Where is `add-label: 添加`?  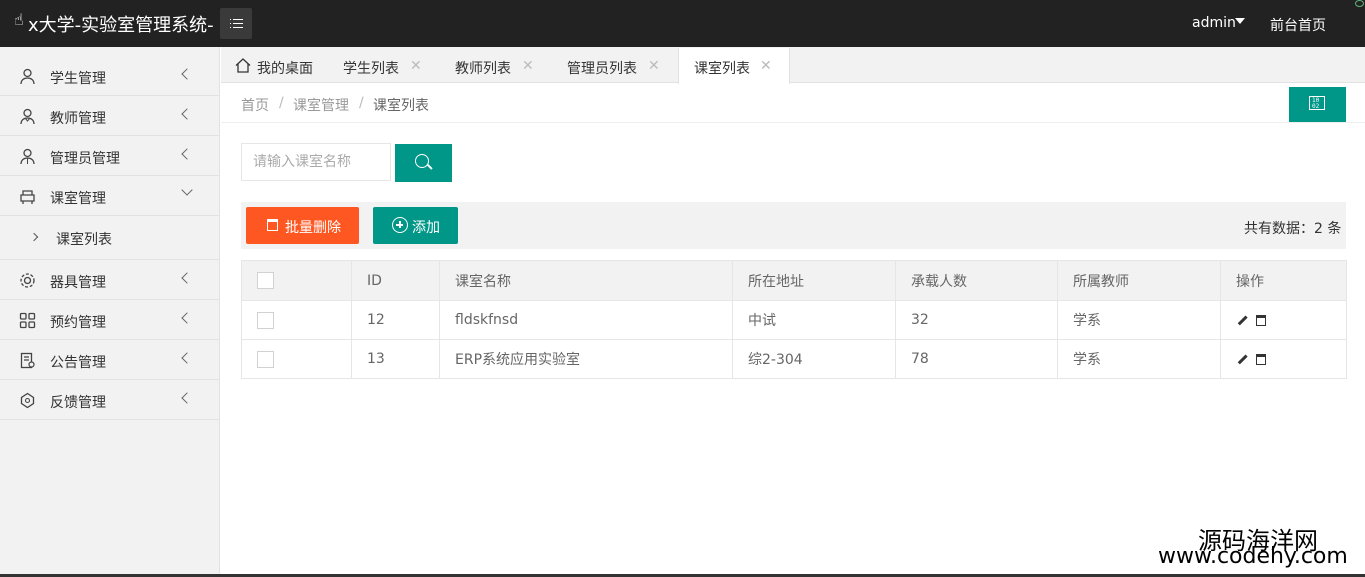
add-label: 添加 is located at coordinates (426, 228).